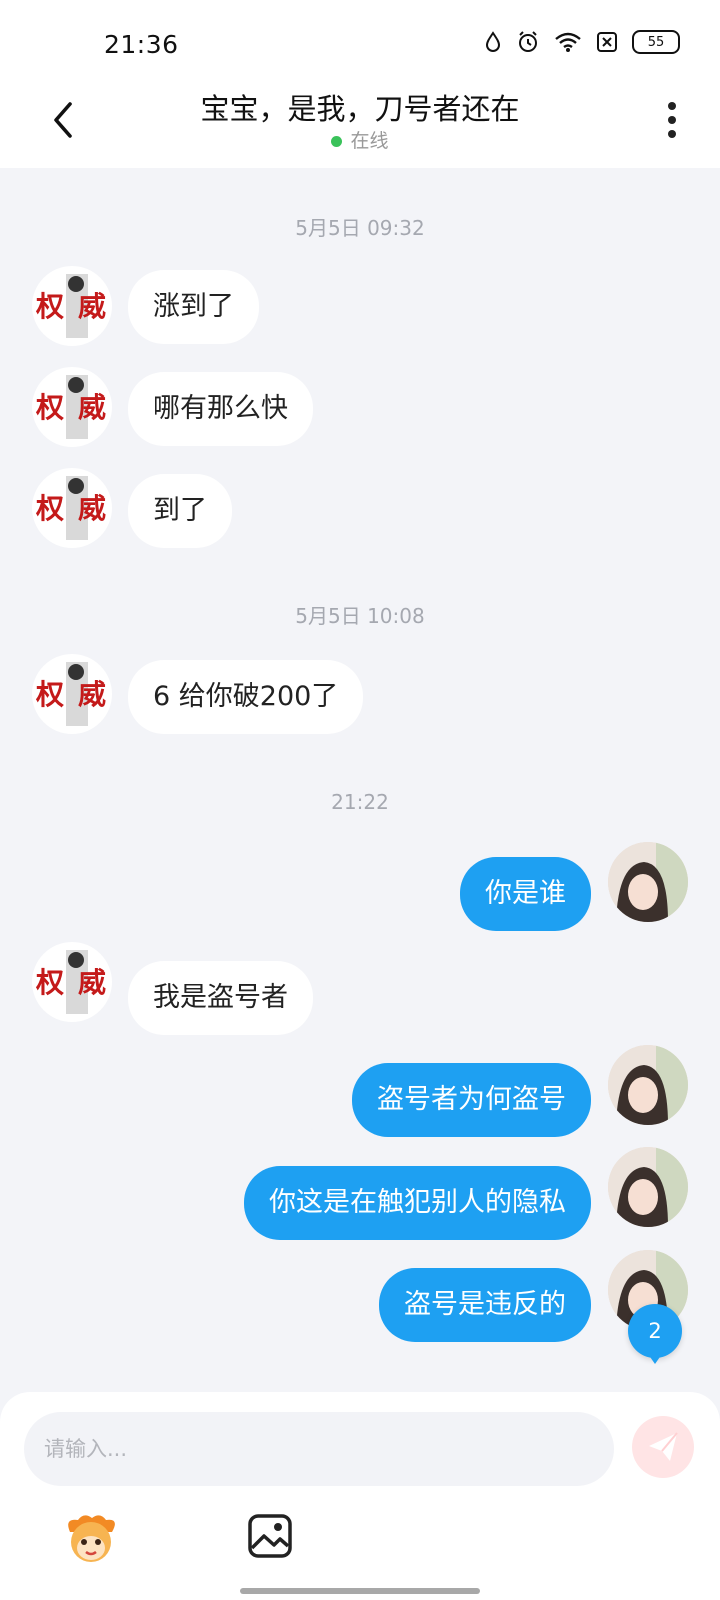 This screenshot has height=1600, width=720. I want to click on battery-icon: 55, so click(656, 42).